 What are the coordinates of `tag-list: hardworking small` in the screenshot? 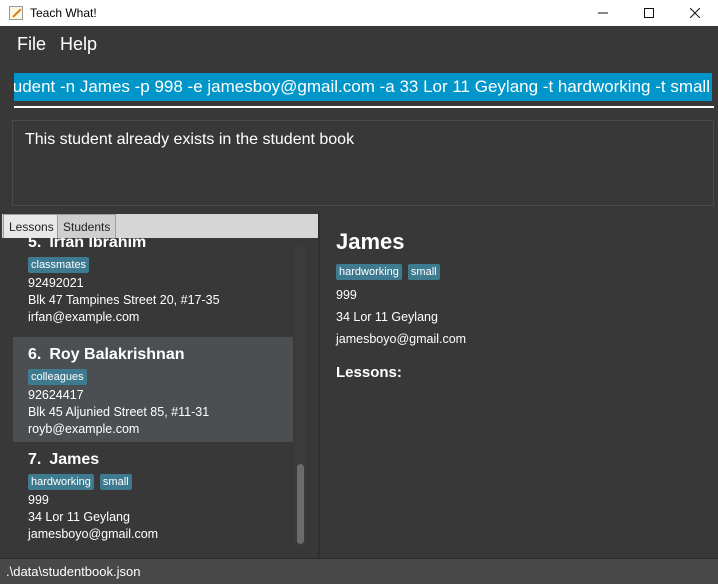 It's located at (160, 482).